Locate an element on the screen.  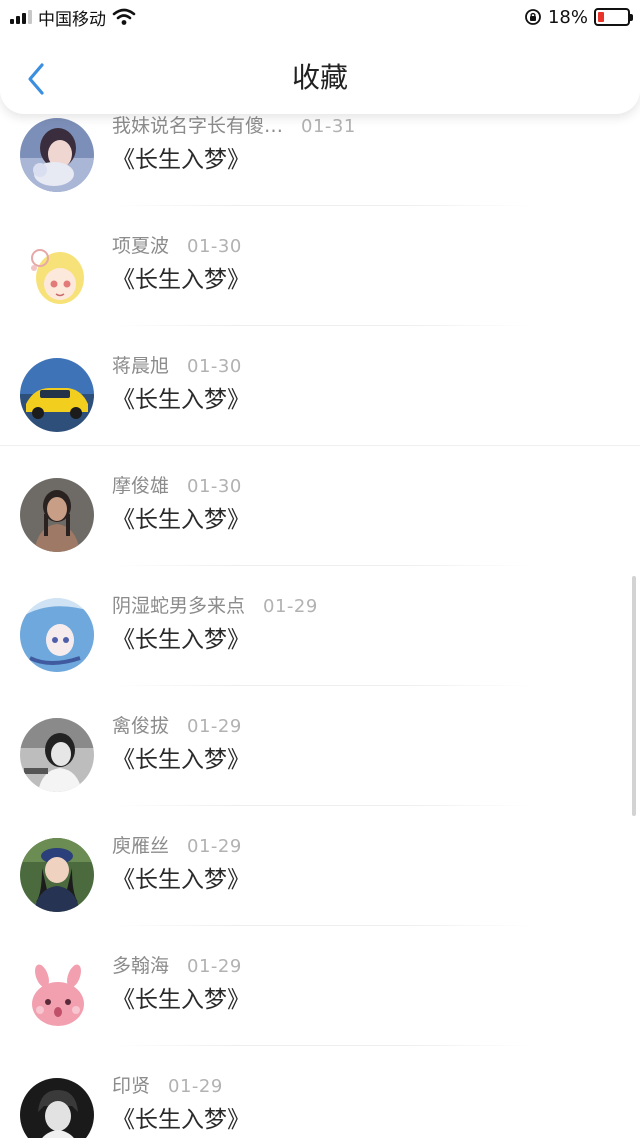
avatar-girl-blue-icon is located at coordinates (57, 155).